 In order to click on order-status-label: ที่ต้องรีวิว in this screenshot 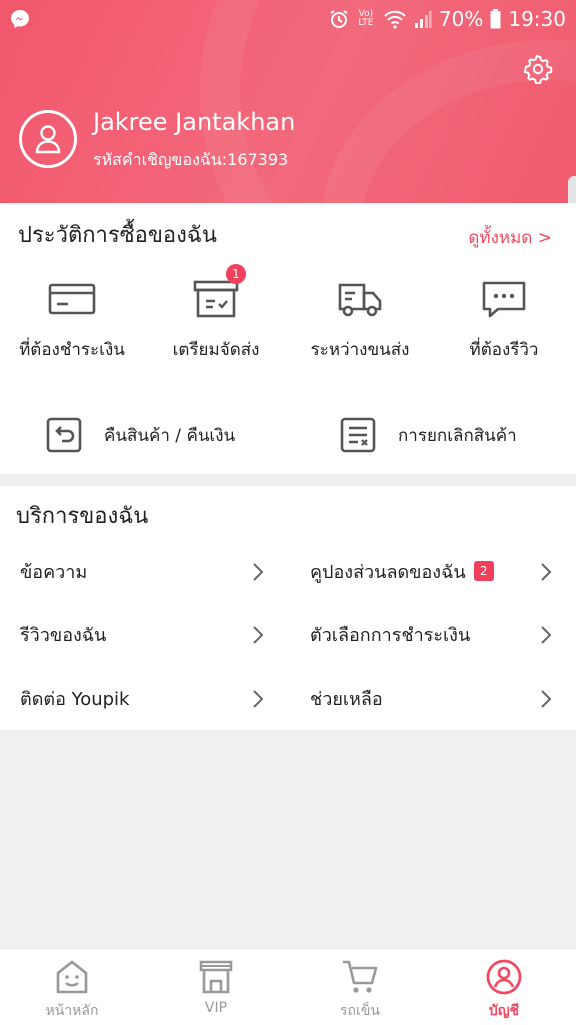, I will do `click(504, 350)`.